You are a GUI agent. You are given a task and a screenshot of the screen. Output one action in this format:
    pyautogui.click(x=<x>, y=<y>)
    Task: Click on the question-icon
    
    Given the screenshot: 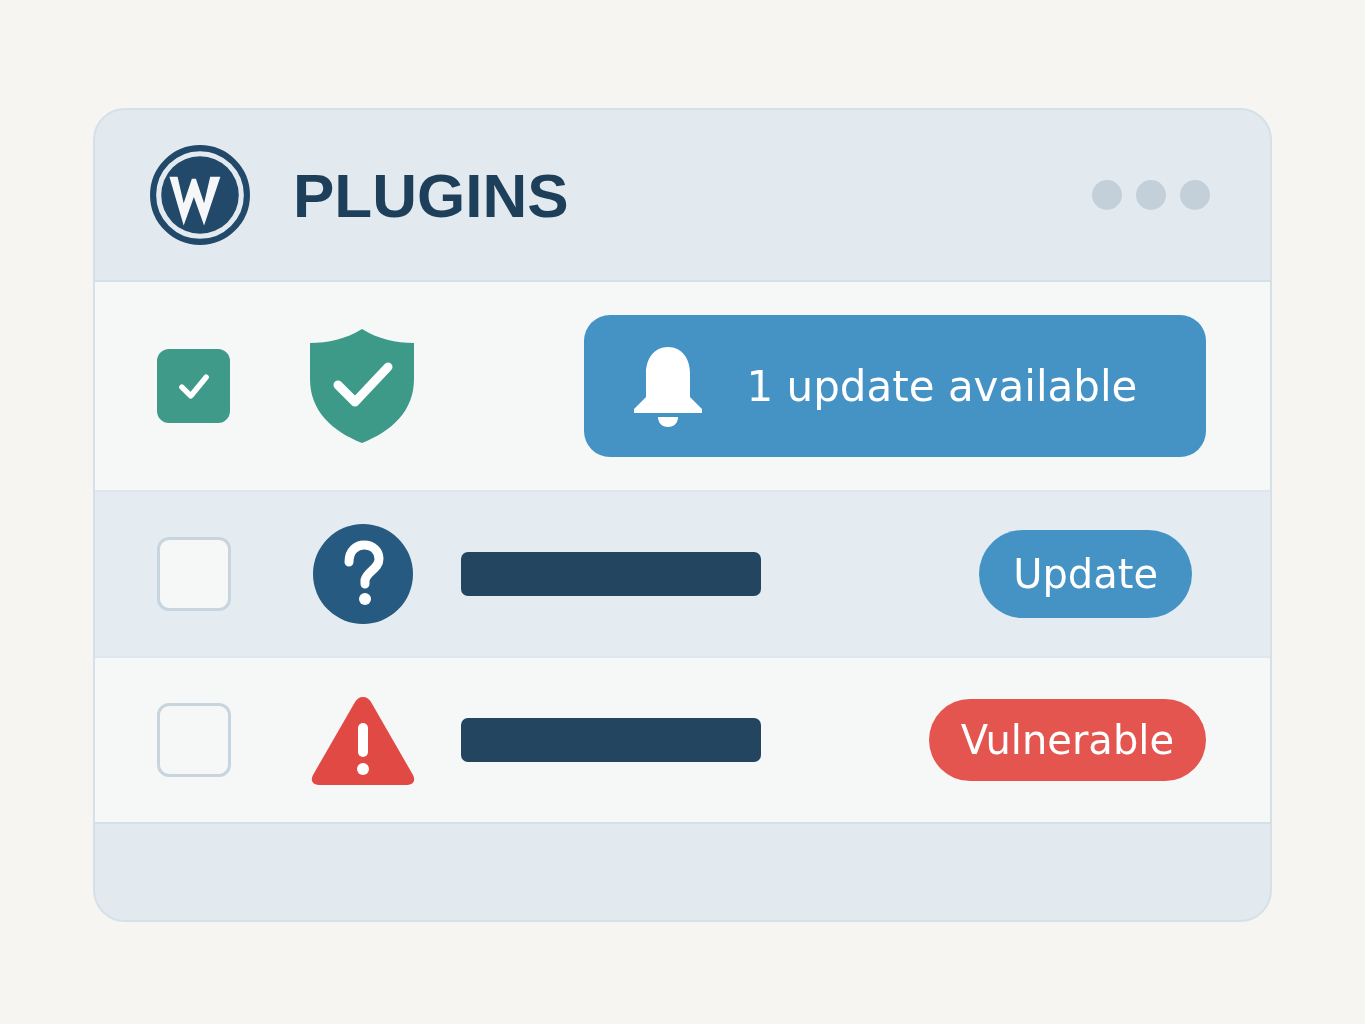 What is the action you would take?
    pyautogui.click(x=363, y=574)
    